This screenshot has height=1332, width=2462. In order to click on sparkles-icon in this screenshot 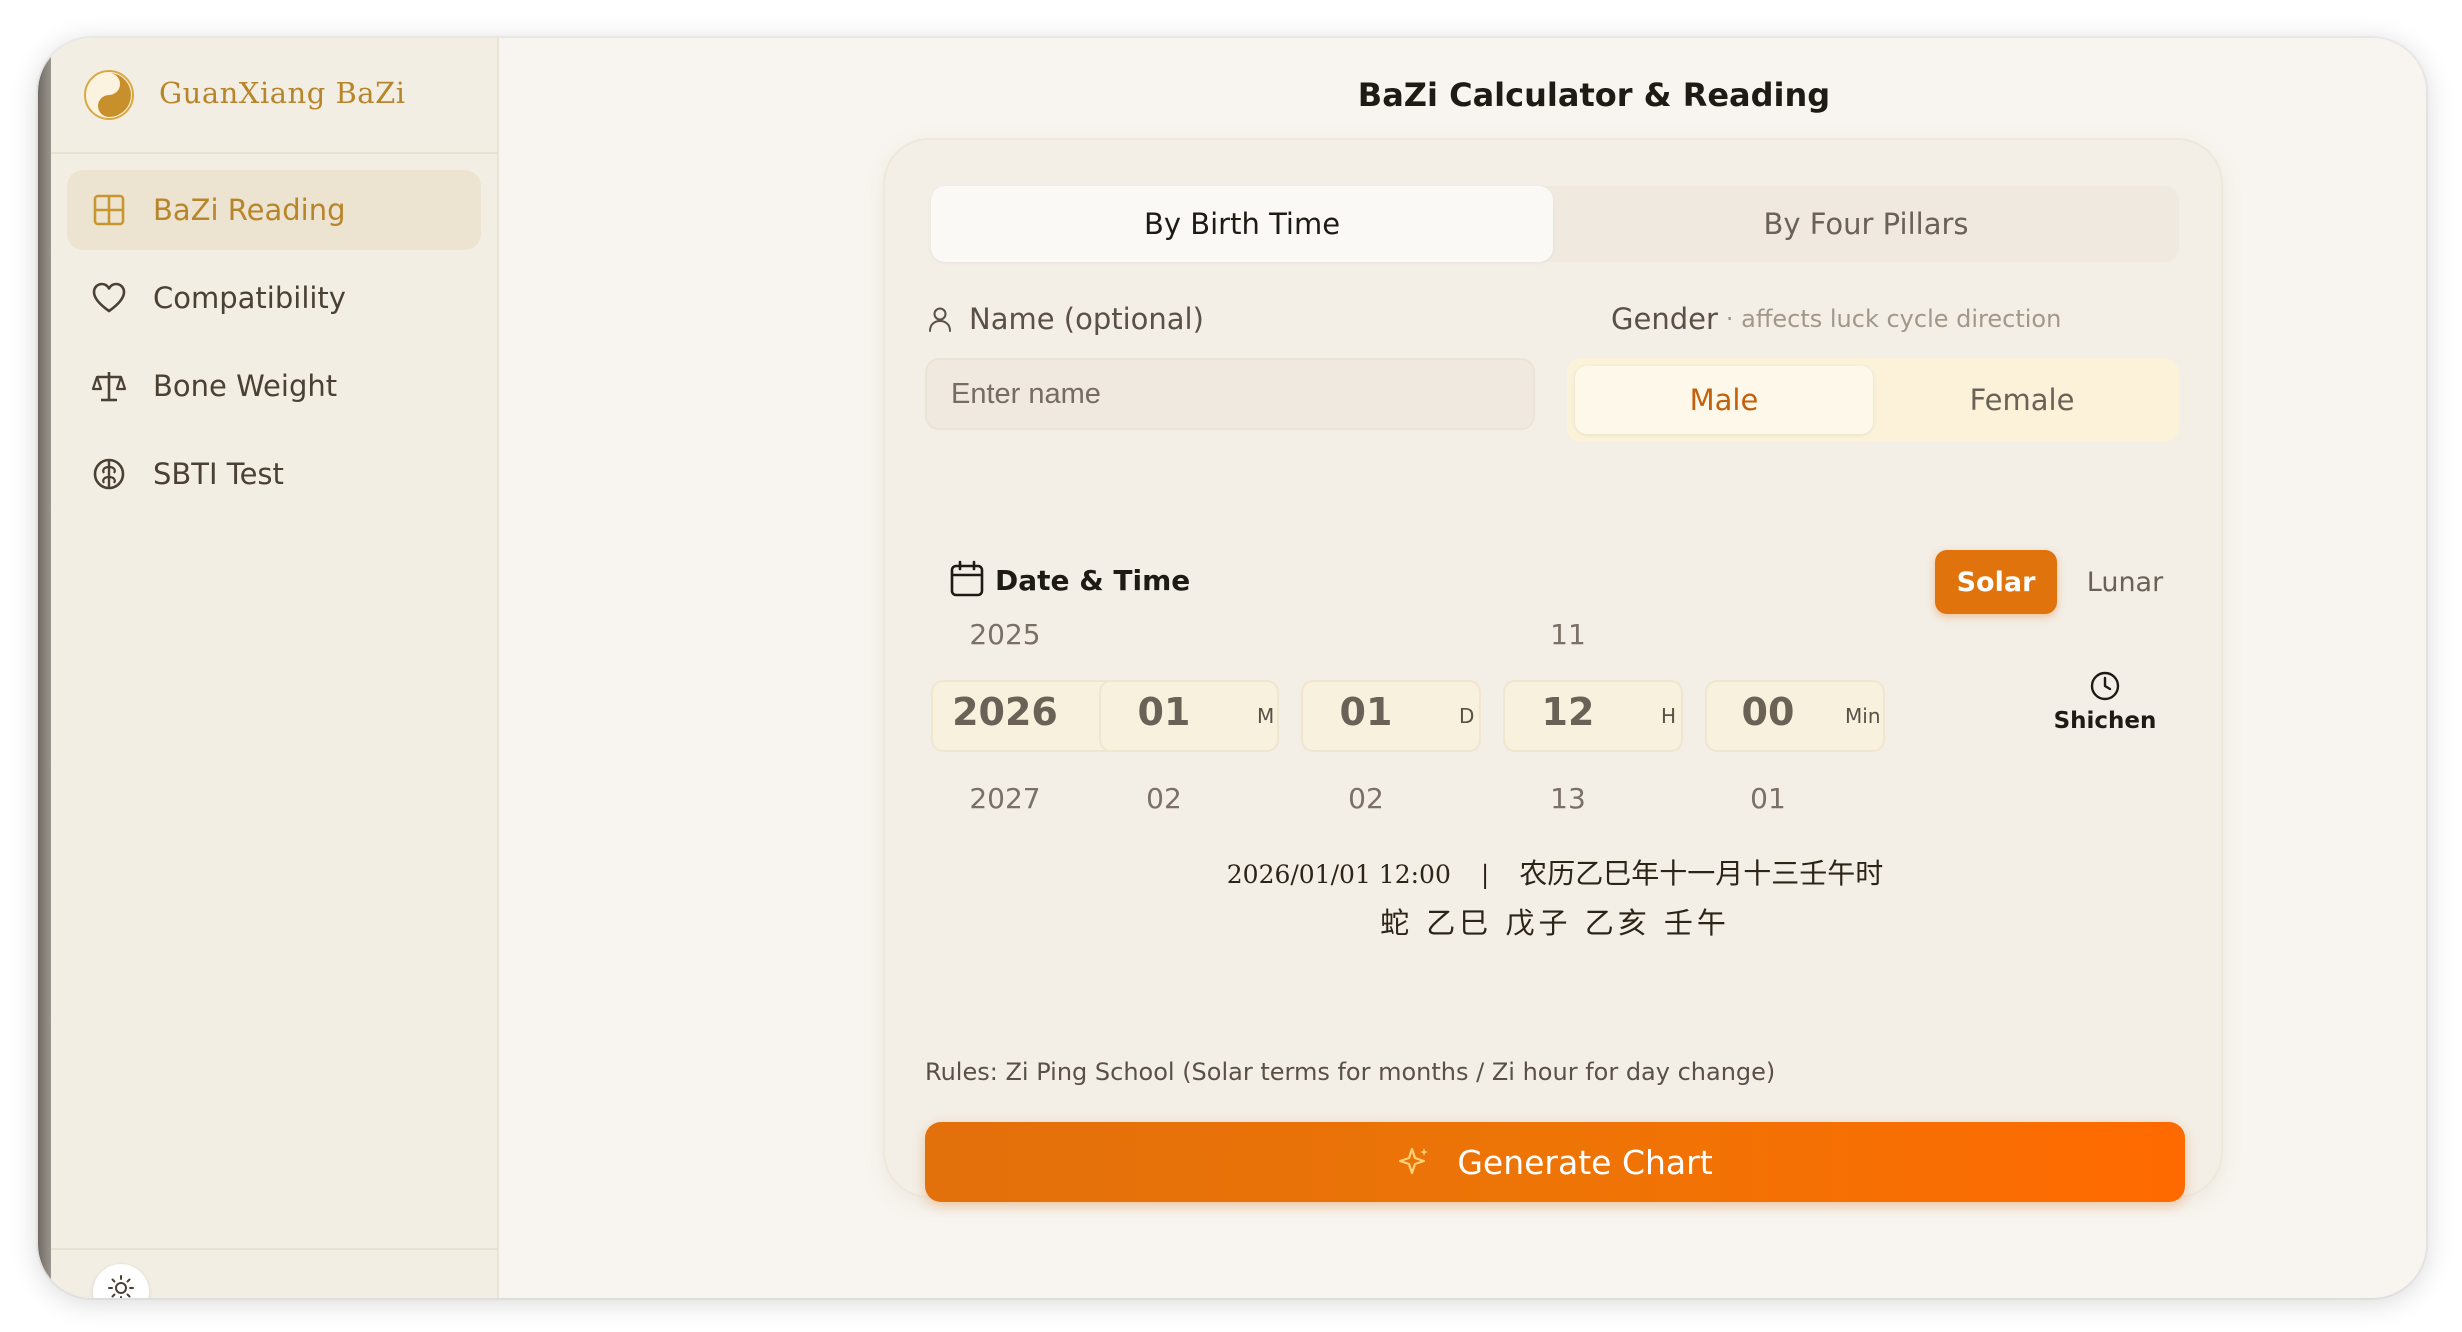, I will do `click(1414, 1161)`.